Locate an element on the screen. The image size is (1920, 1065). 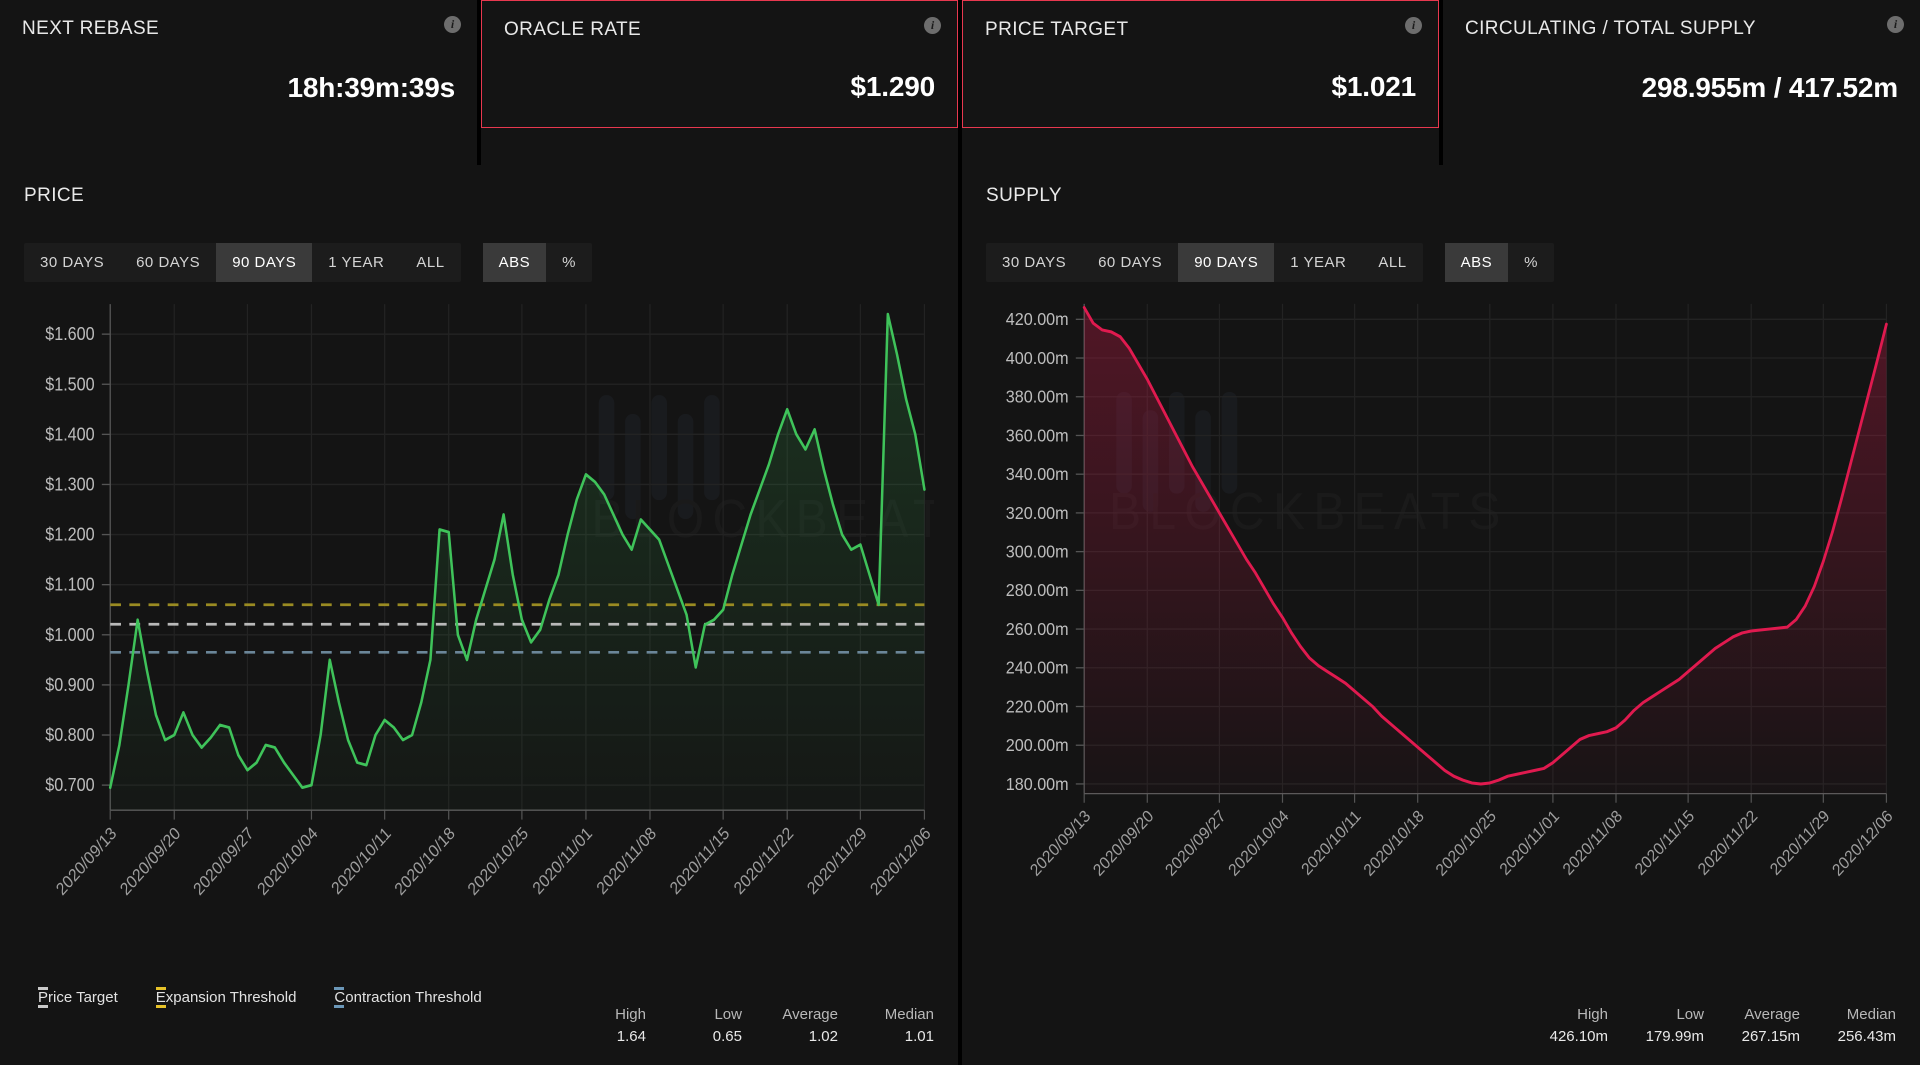
stat-card-value: $1.021 is located at coordinates (1374, 86).